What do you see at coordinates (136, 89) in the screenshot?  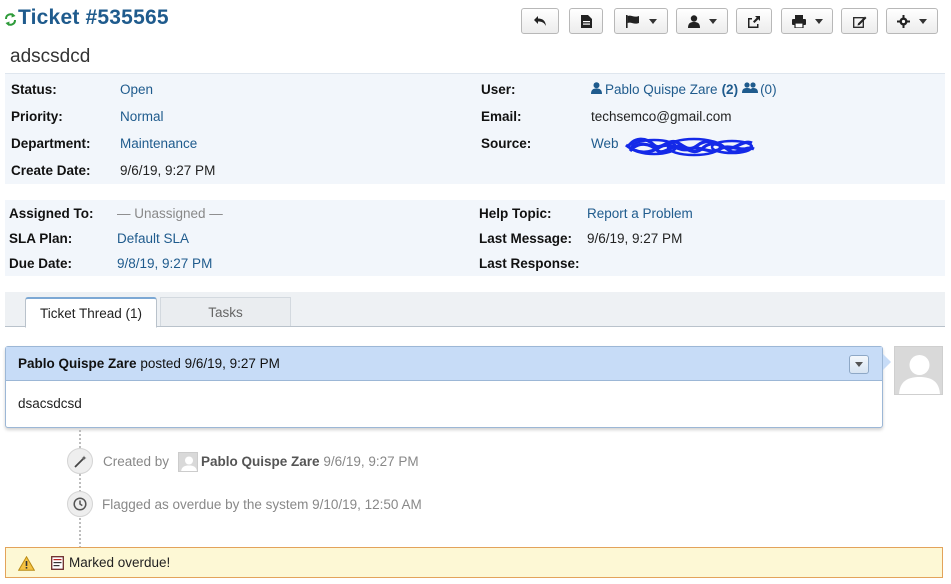 I see `status-value: Open` at bounding box center [136, 89].